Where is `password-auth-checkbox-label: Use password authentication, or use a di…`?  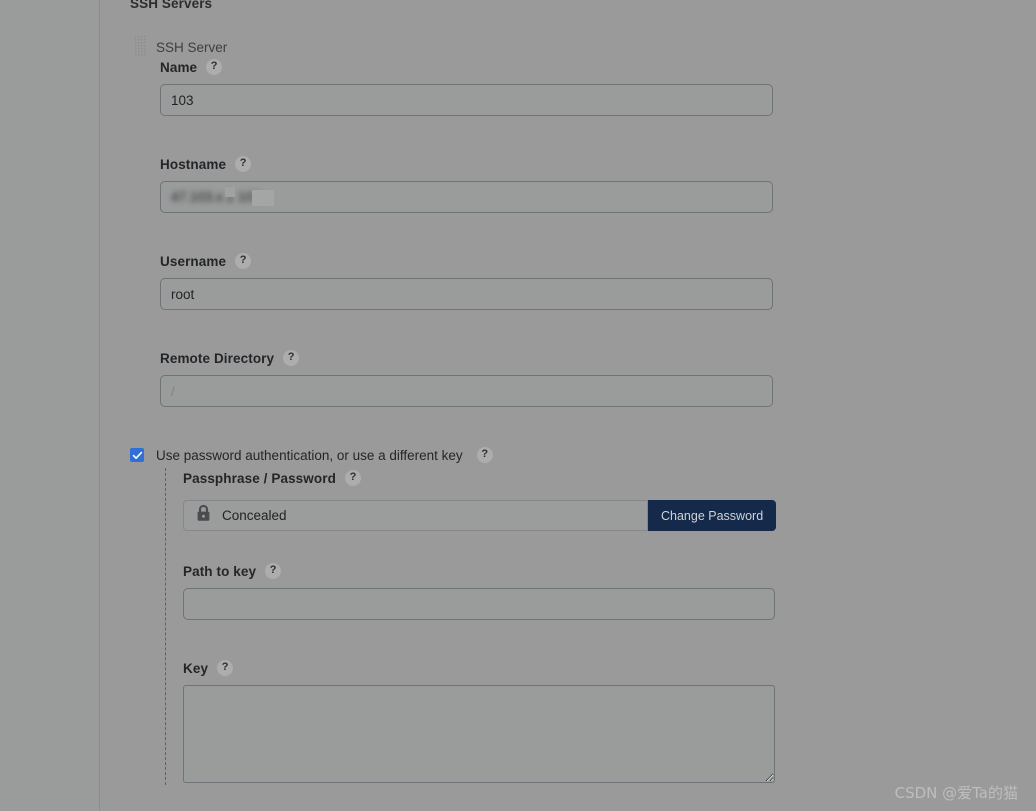 password-auth-checkbox-label: Use password authentication, or use a di… is located at coordinates (309, 455).